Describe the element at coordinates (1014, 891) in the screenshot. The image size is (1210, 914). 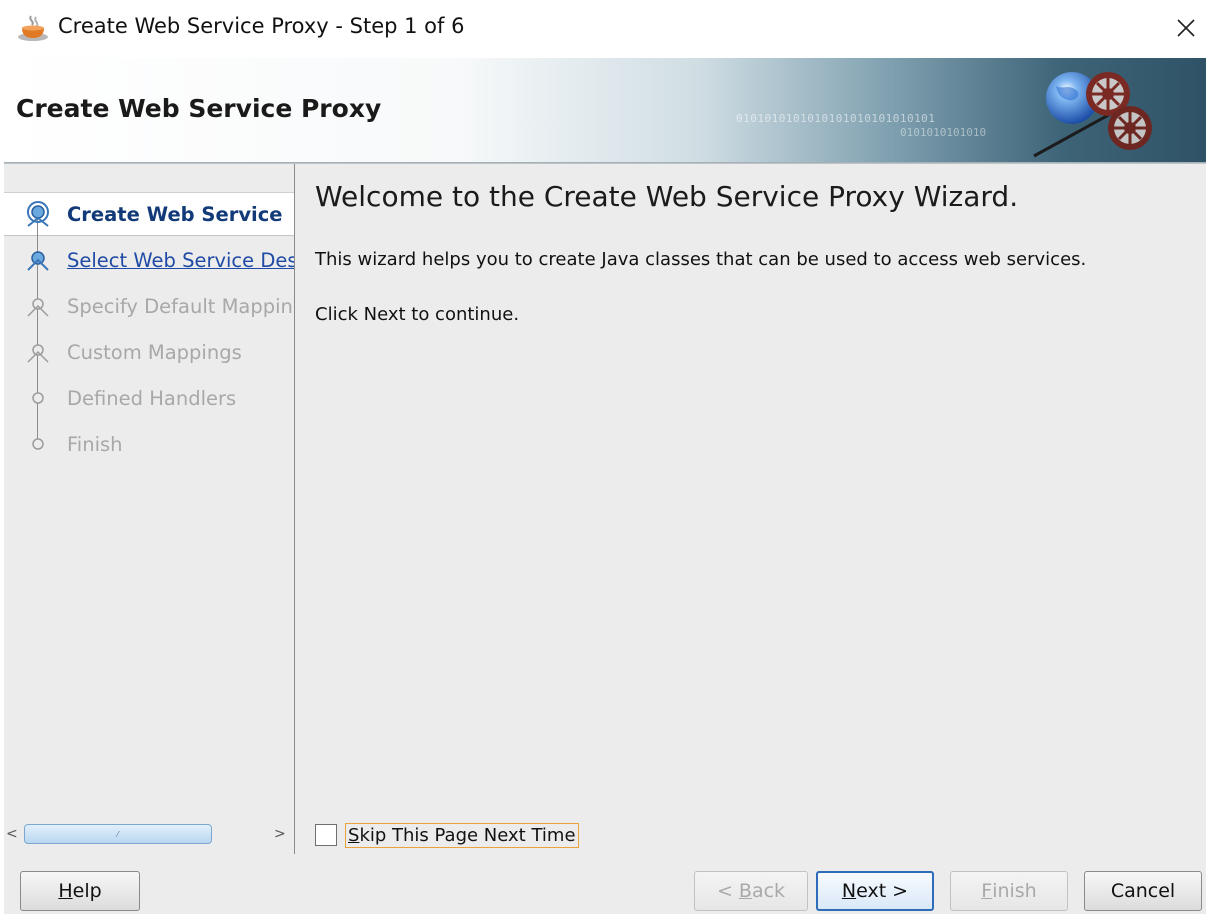
I see `label-text: inish` at that location.